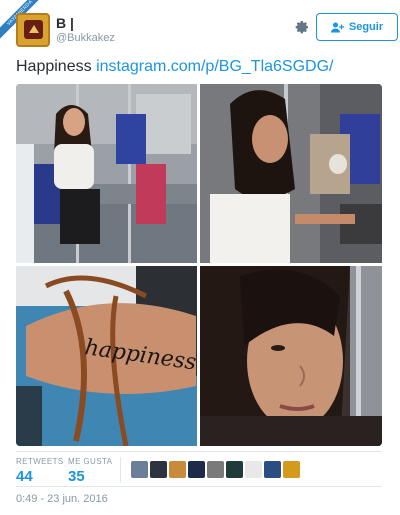  Describe the element at coordinates (40, 461) in the screenshot. I see `retweets-label: RETWEETS` at that location.